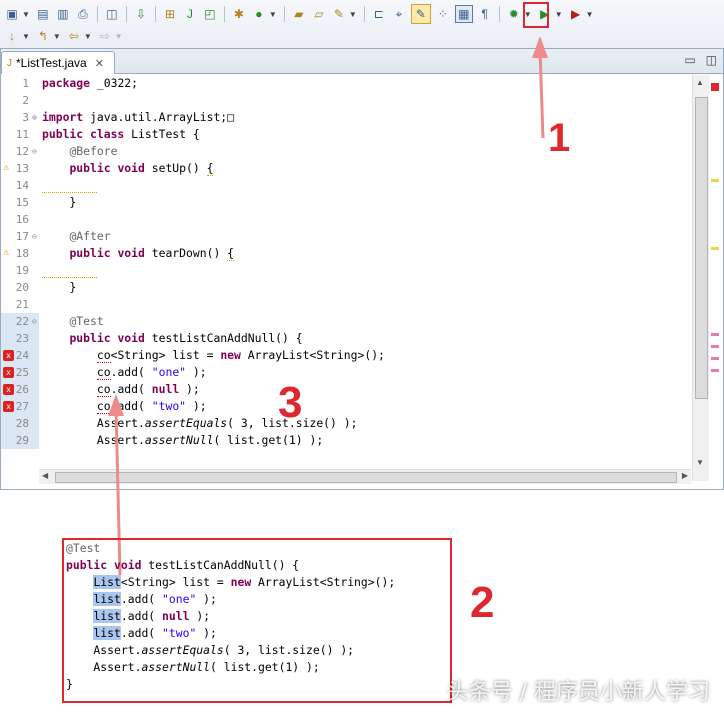 This screenshot has height=712, width=724. I want to click on code-token: "two", so click(179, 633).